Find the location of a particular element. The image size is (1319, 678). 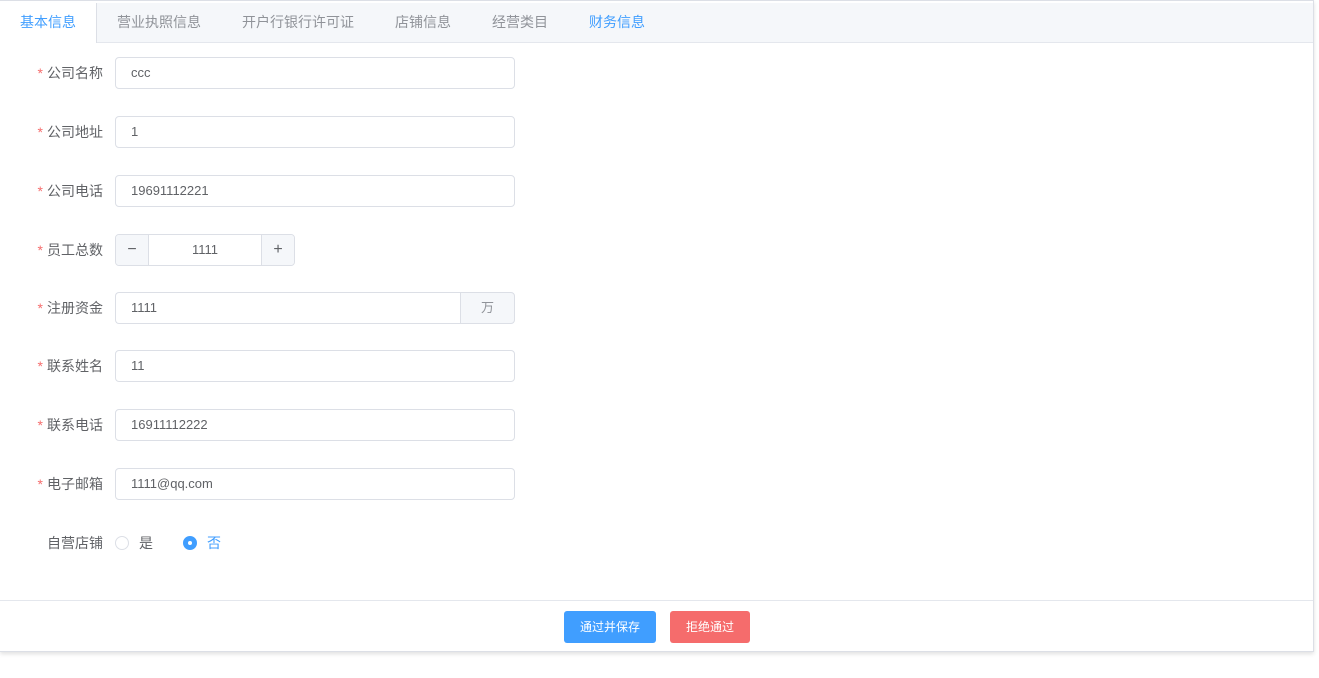

company-phone-label: 公司电话 is located at coordinates (75, 191).